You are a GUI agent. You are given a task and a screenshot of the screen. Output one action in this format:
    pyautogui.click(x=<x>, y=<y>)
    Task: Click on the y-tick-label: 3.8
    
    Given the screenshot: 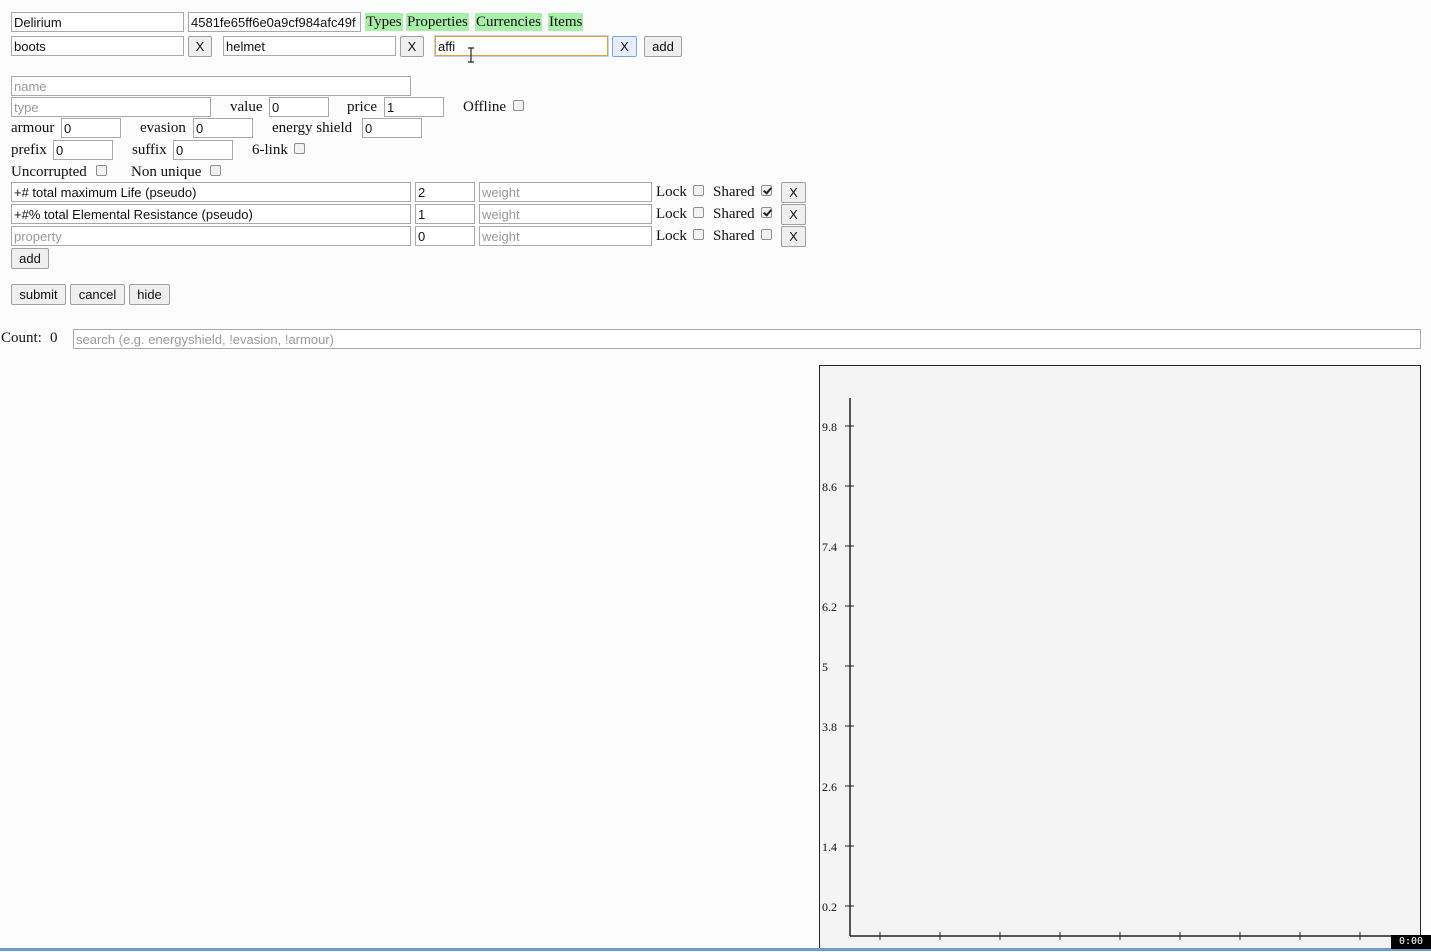 What is the action you would take?
    pyautogui.click(x=829, y=727)
    